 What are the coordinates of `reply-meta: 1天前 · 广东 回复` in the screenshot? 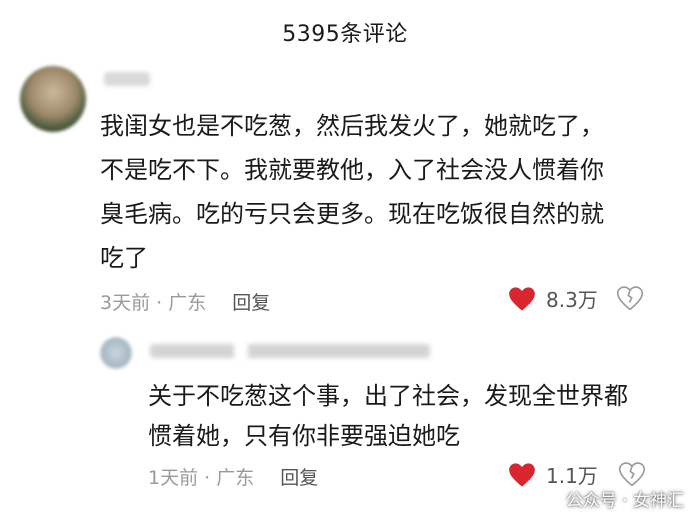 It's located at (233, 476).